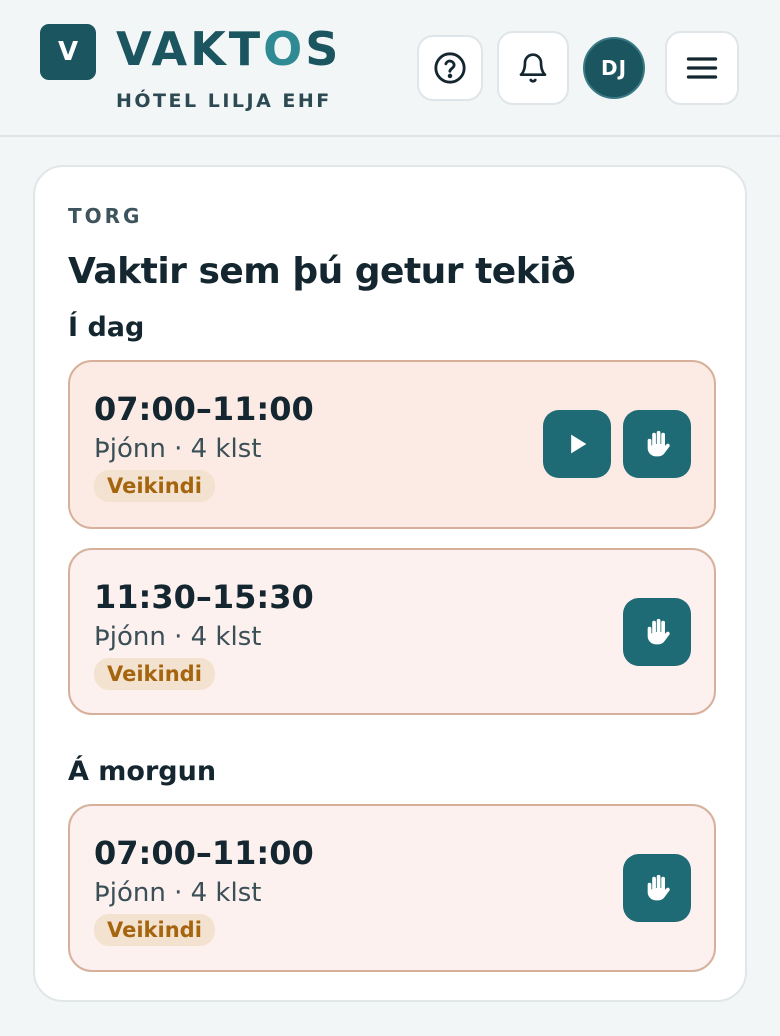  I want to click on avatar: DJ, so click(614, 68).